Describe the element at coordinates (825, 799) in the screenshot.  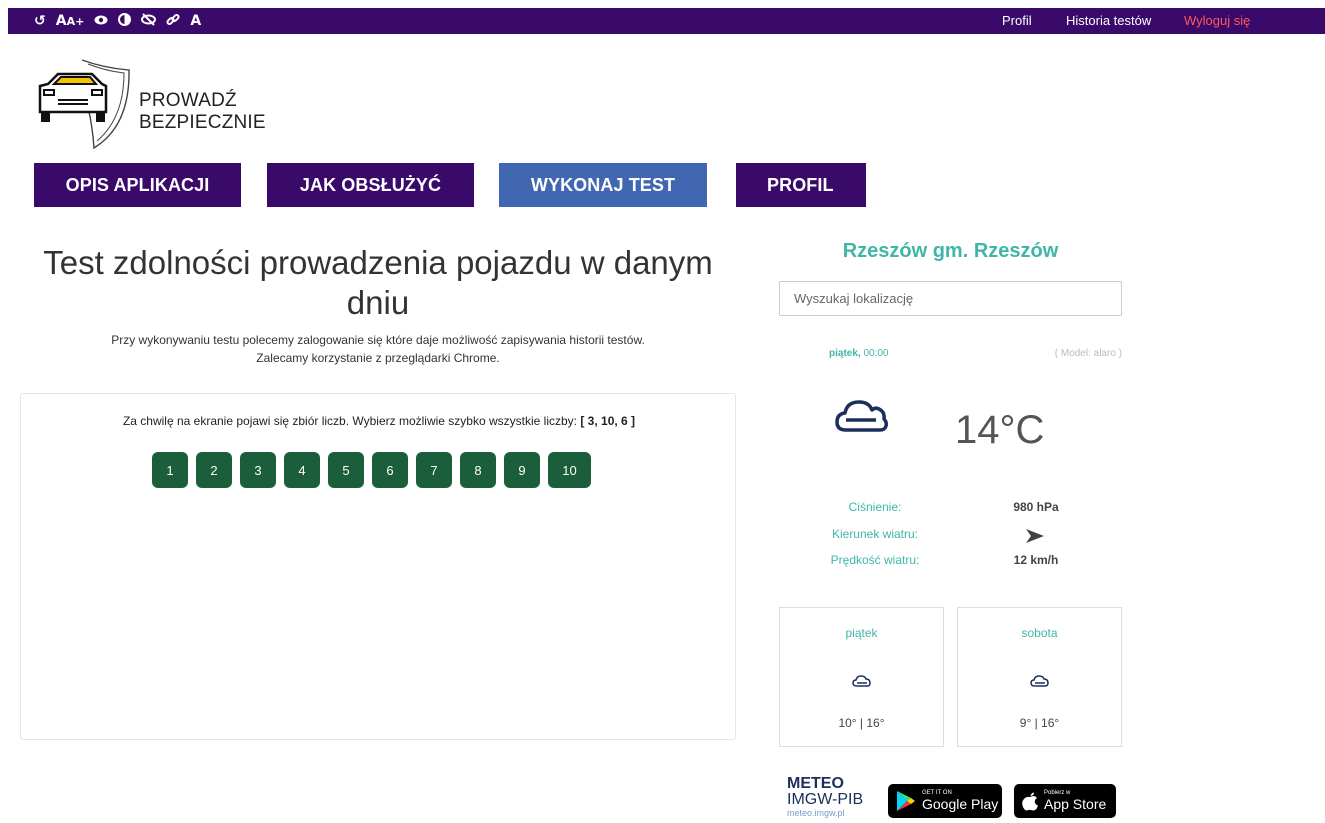
I see `meteo-line2: IMGW-PIB` at that location.